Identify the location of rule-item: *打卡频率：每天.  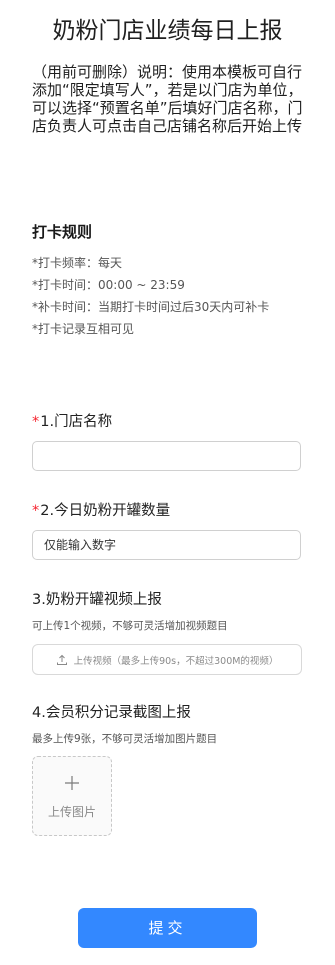
(77, 263).